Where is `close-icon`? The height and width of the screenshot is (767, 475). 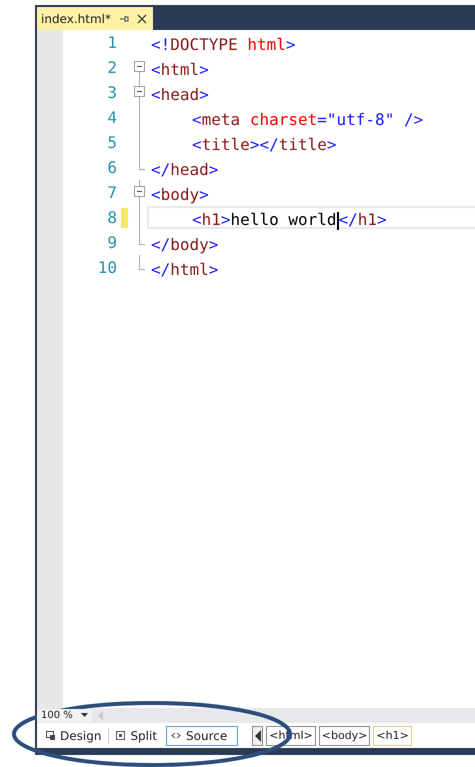 close-icon is located at coordinates (141, 19).